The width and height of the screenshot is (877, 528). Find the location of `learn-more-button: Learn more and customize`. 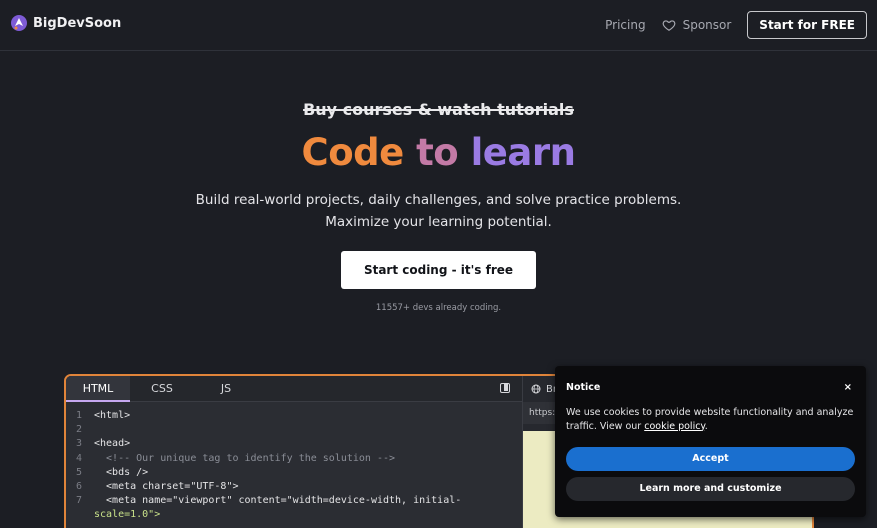

learn-more-button: Learn more and customize is located at coordinates (710, 489).